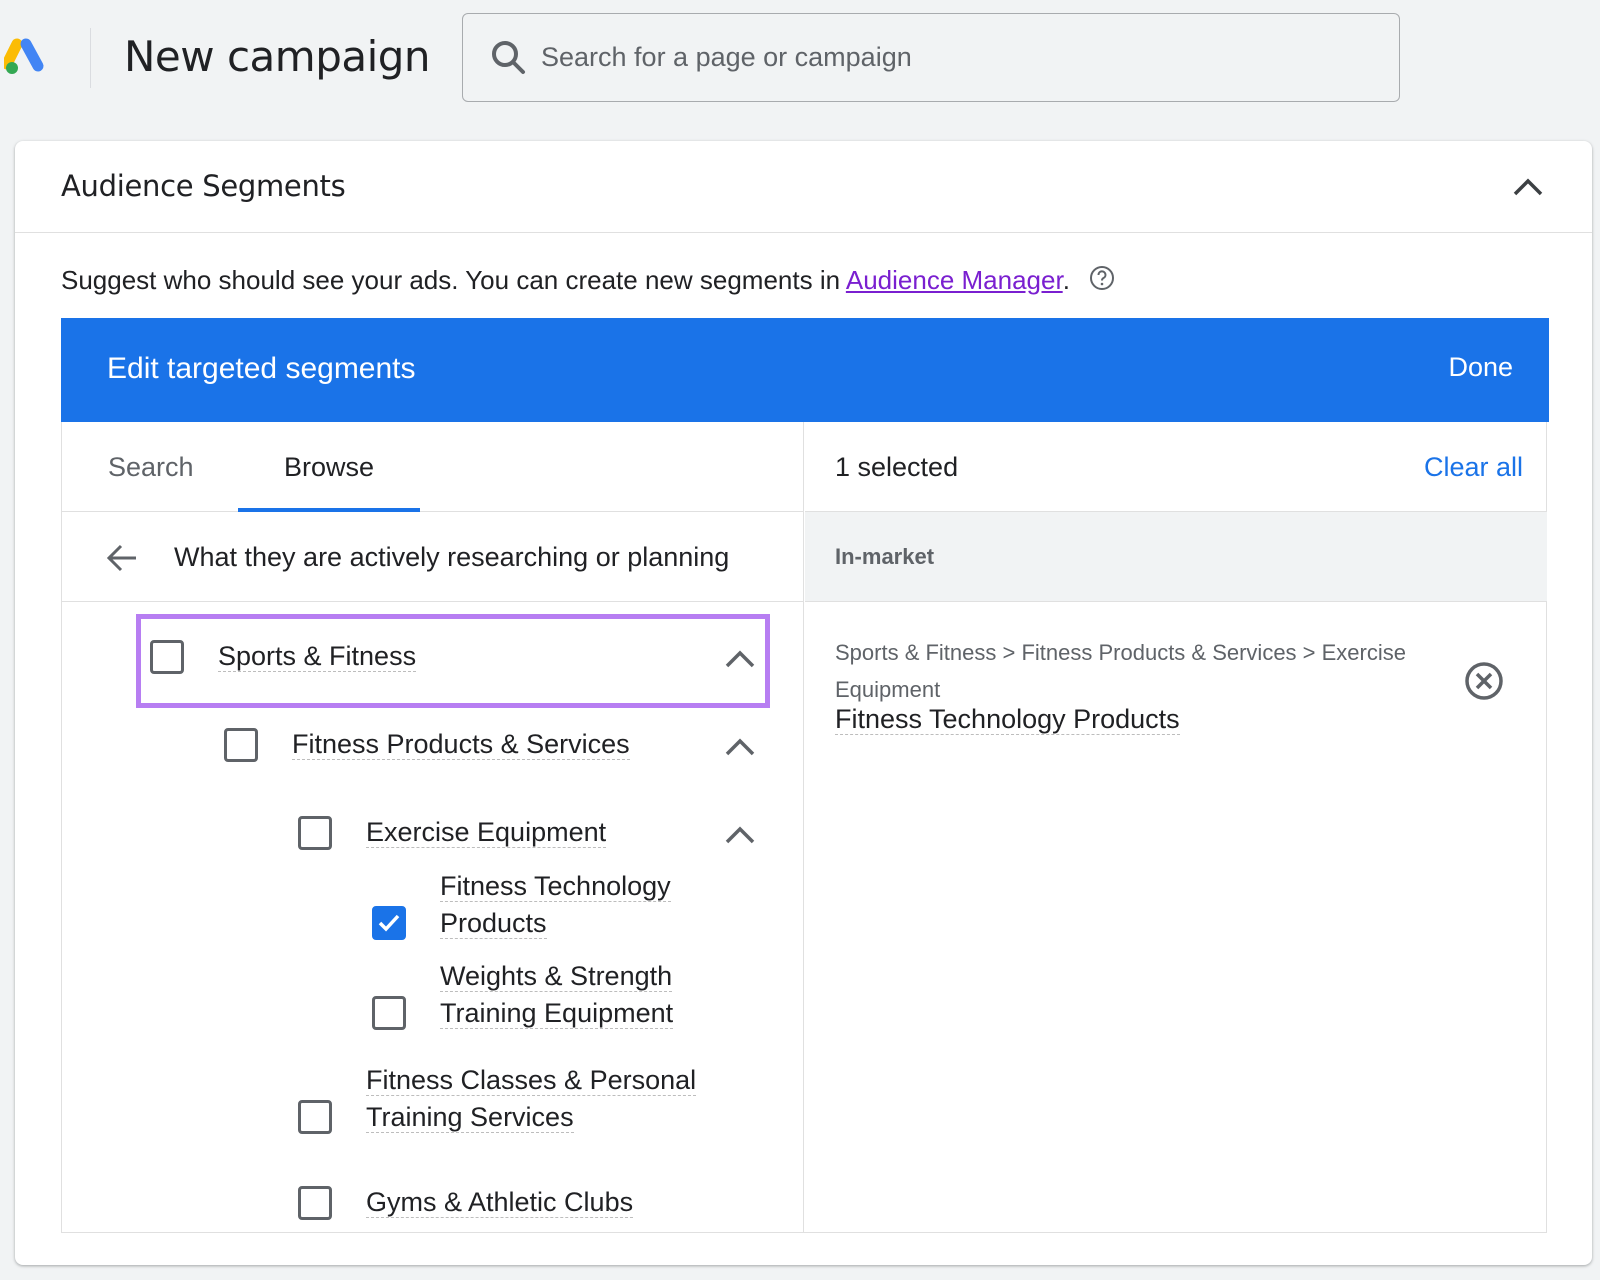  What do you see at coordinates (277, 56) in the screenshot?
I see `page-title: New campaign` at bounding box center [277, 56].